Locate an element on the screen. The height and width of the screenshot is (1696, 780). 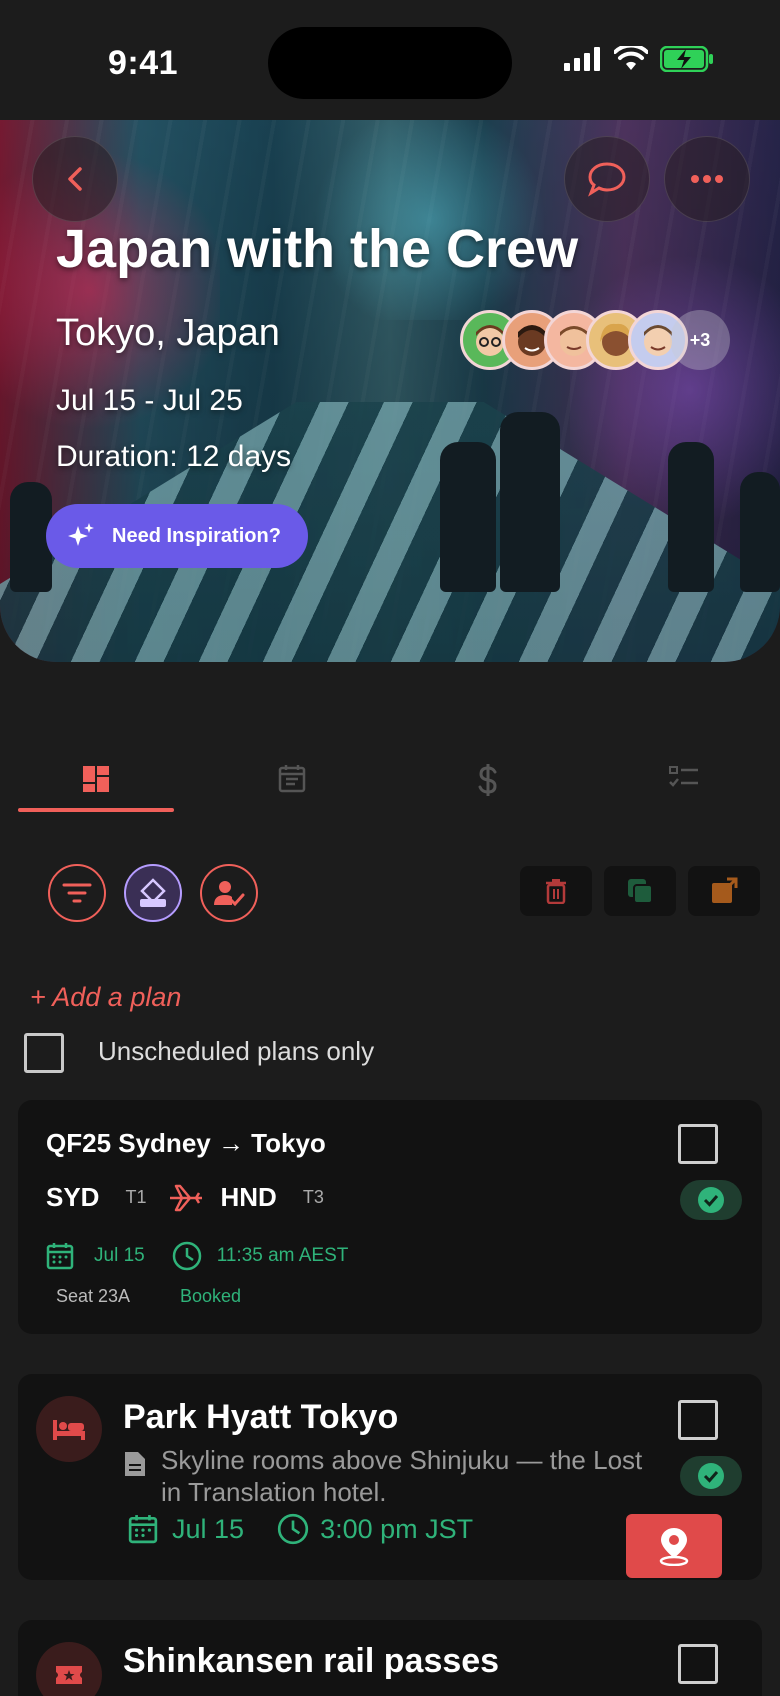
hotel-title: Park Hyatt Tokyo is located at coordinates (261, 1417).